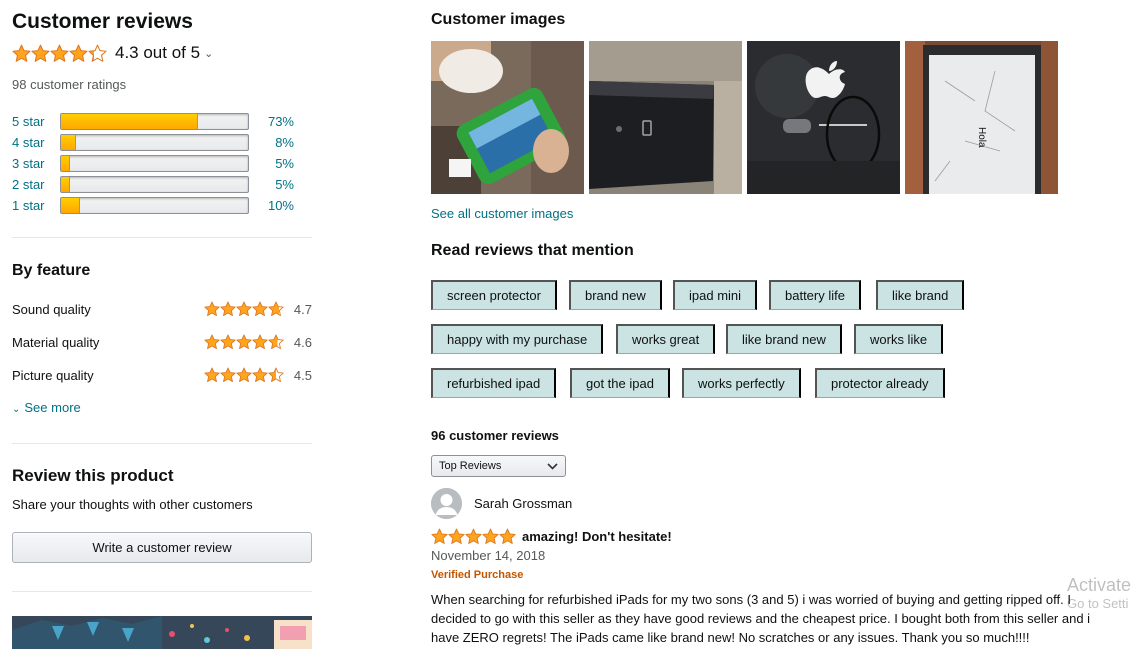 This screenshot has width=1137, height=649. Describe the element at coordinates (741, 383) in the screenshot. I see `mention-chip: works perfectly` at that location.